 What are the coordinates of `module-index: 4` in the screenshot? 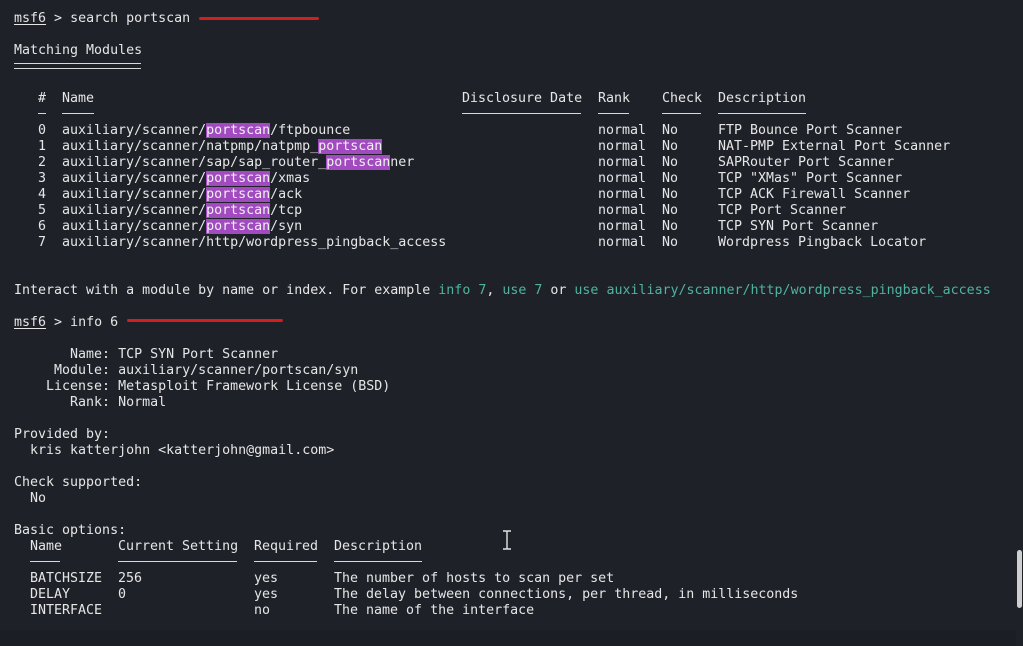 It's located at (42, 194).